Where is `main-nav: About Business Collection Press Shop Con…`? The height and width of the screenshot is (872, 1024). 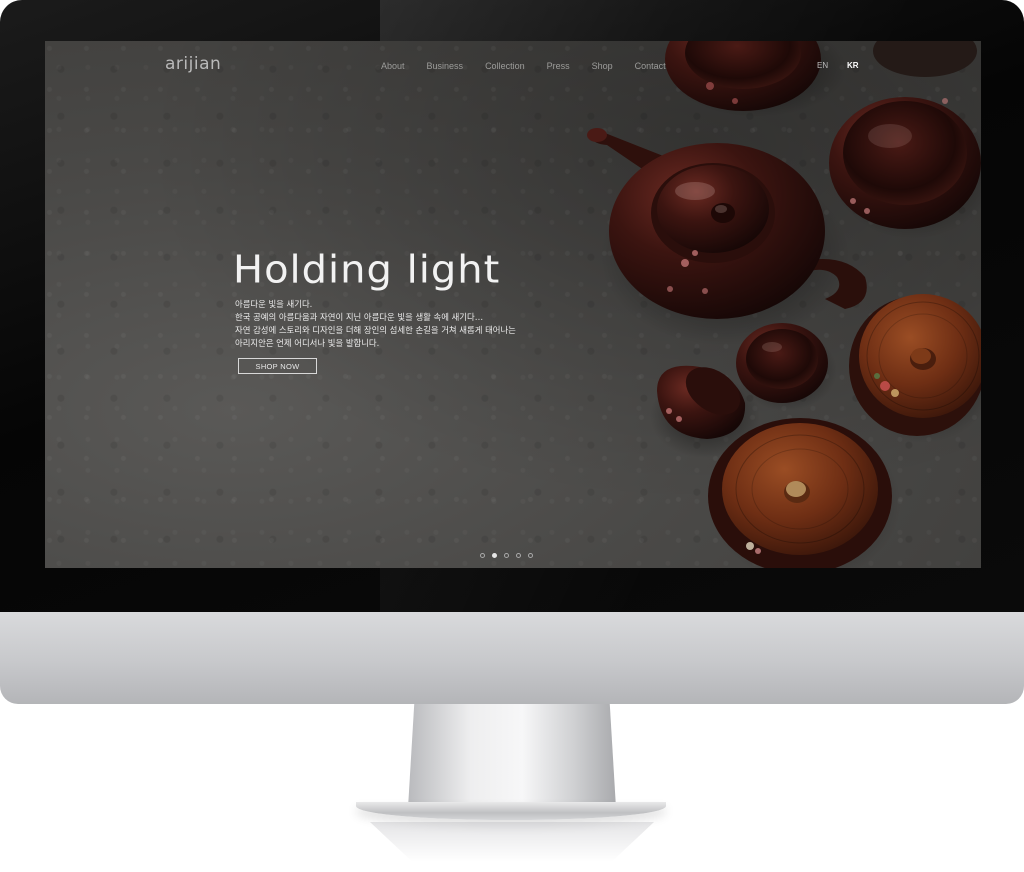
main-nav: About Business Collection Press Shop Con… is located at coordinates (534, 66).